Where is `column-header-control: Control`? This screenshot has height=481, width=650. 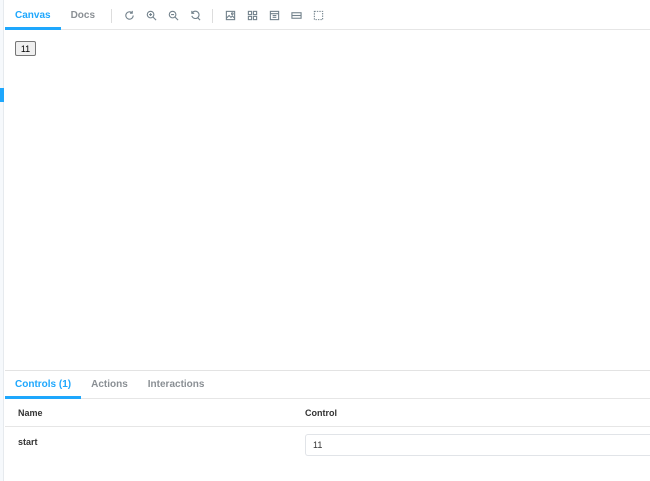
column-header-control: Control is located at coordinates (321, 413).